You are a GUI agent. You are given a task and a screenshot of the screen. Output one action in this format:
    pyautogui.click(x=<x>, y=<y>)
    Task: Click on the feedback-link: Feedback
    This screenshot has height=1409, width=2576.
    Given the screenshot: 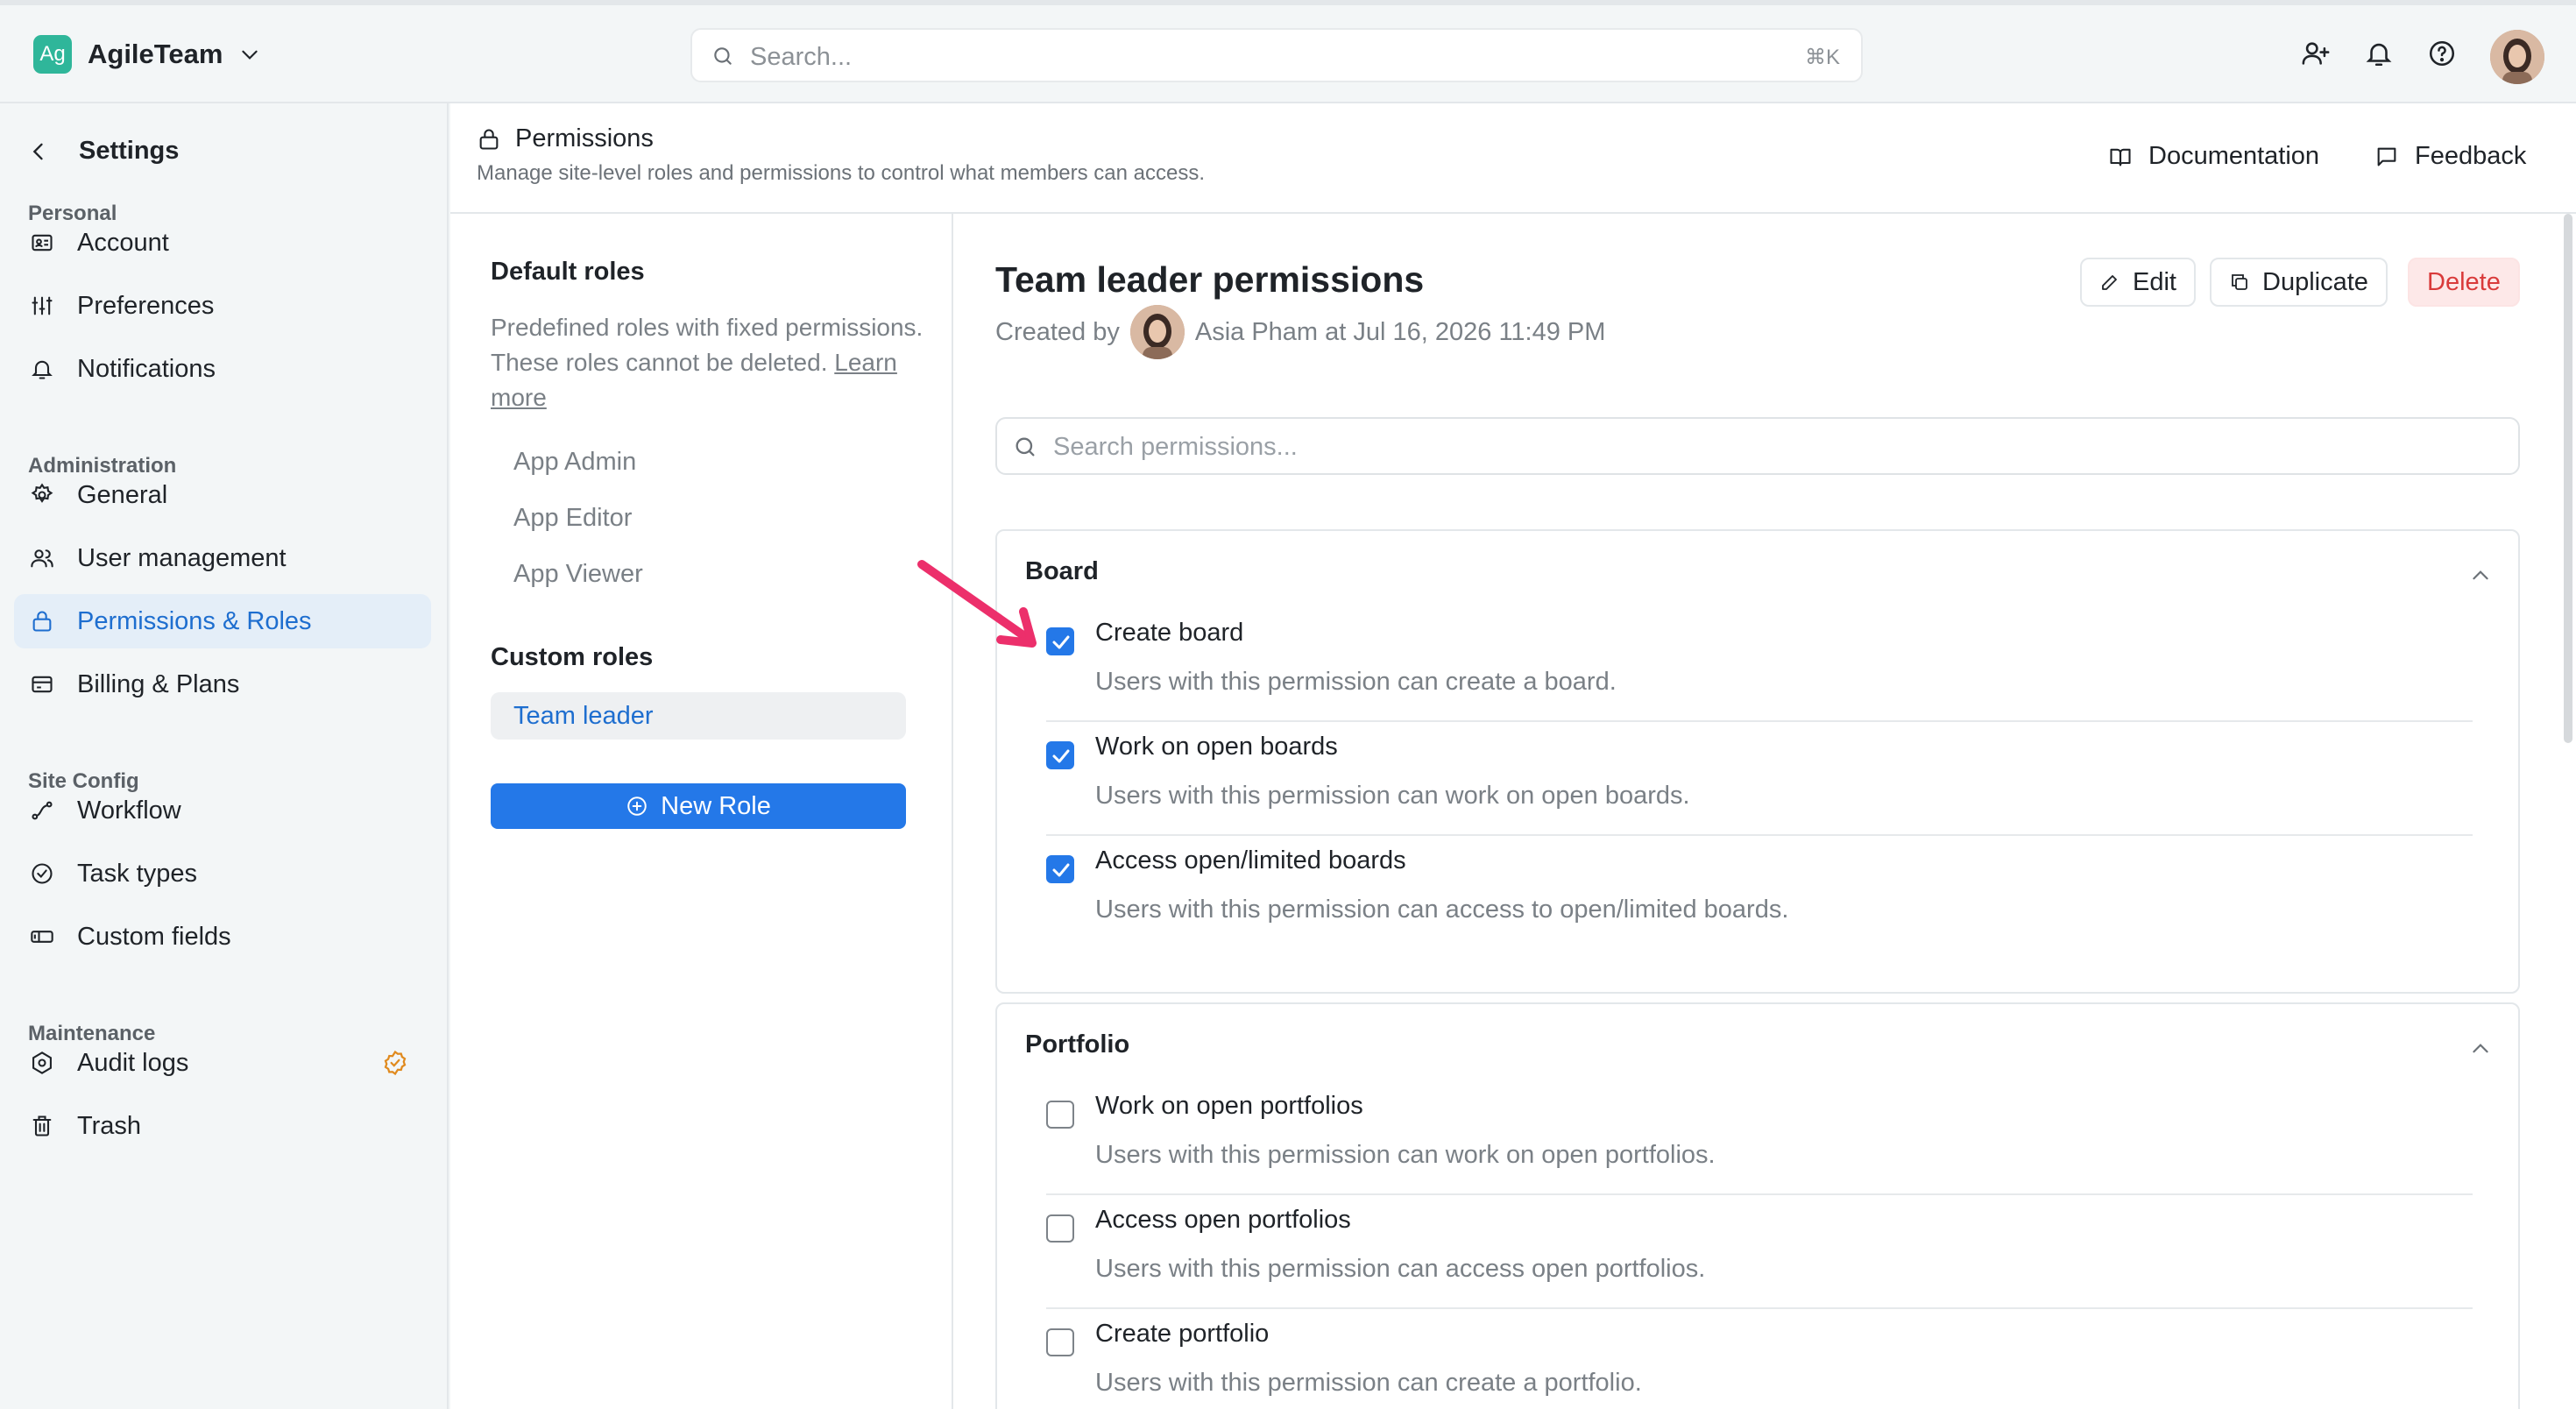 What is the action you would take?
    pyautogui.click(x=2450, y=157)
    